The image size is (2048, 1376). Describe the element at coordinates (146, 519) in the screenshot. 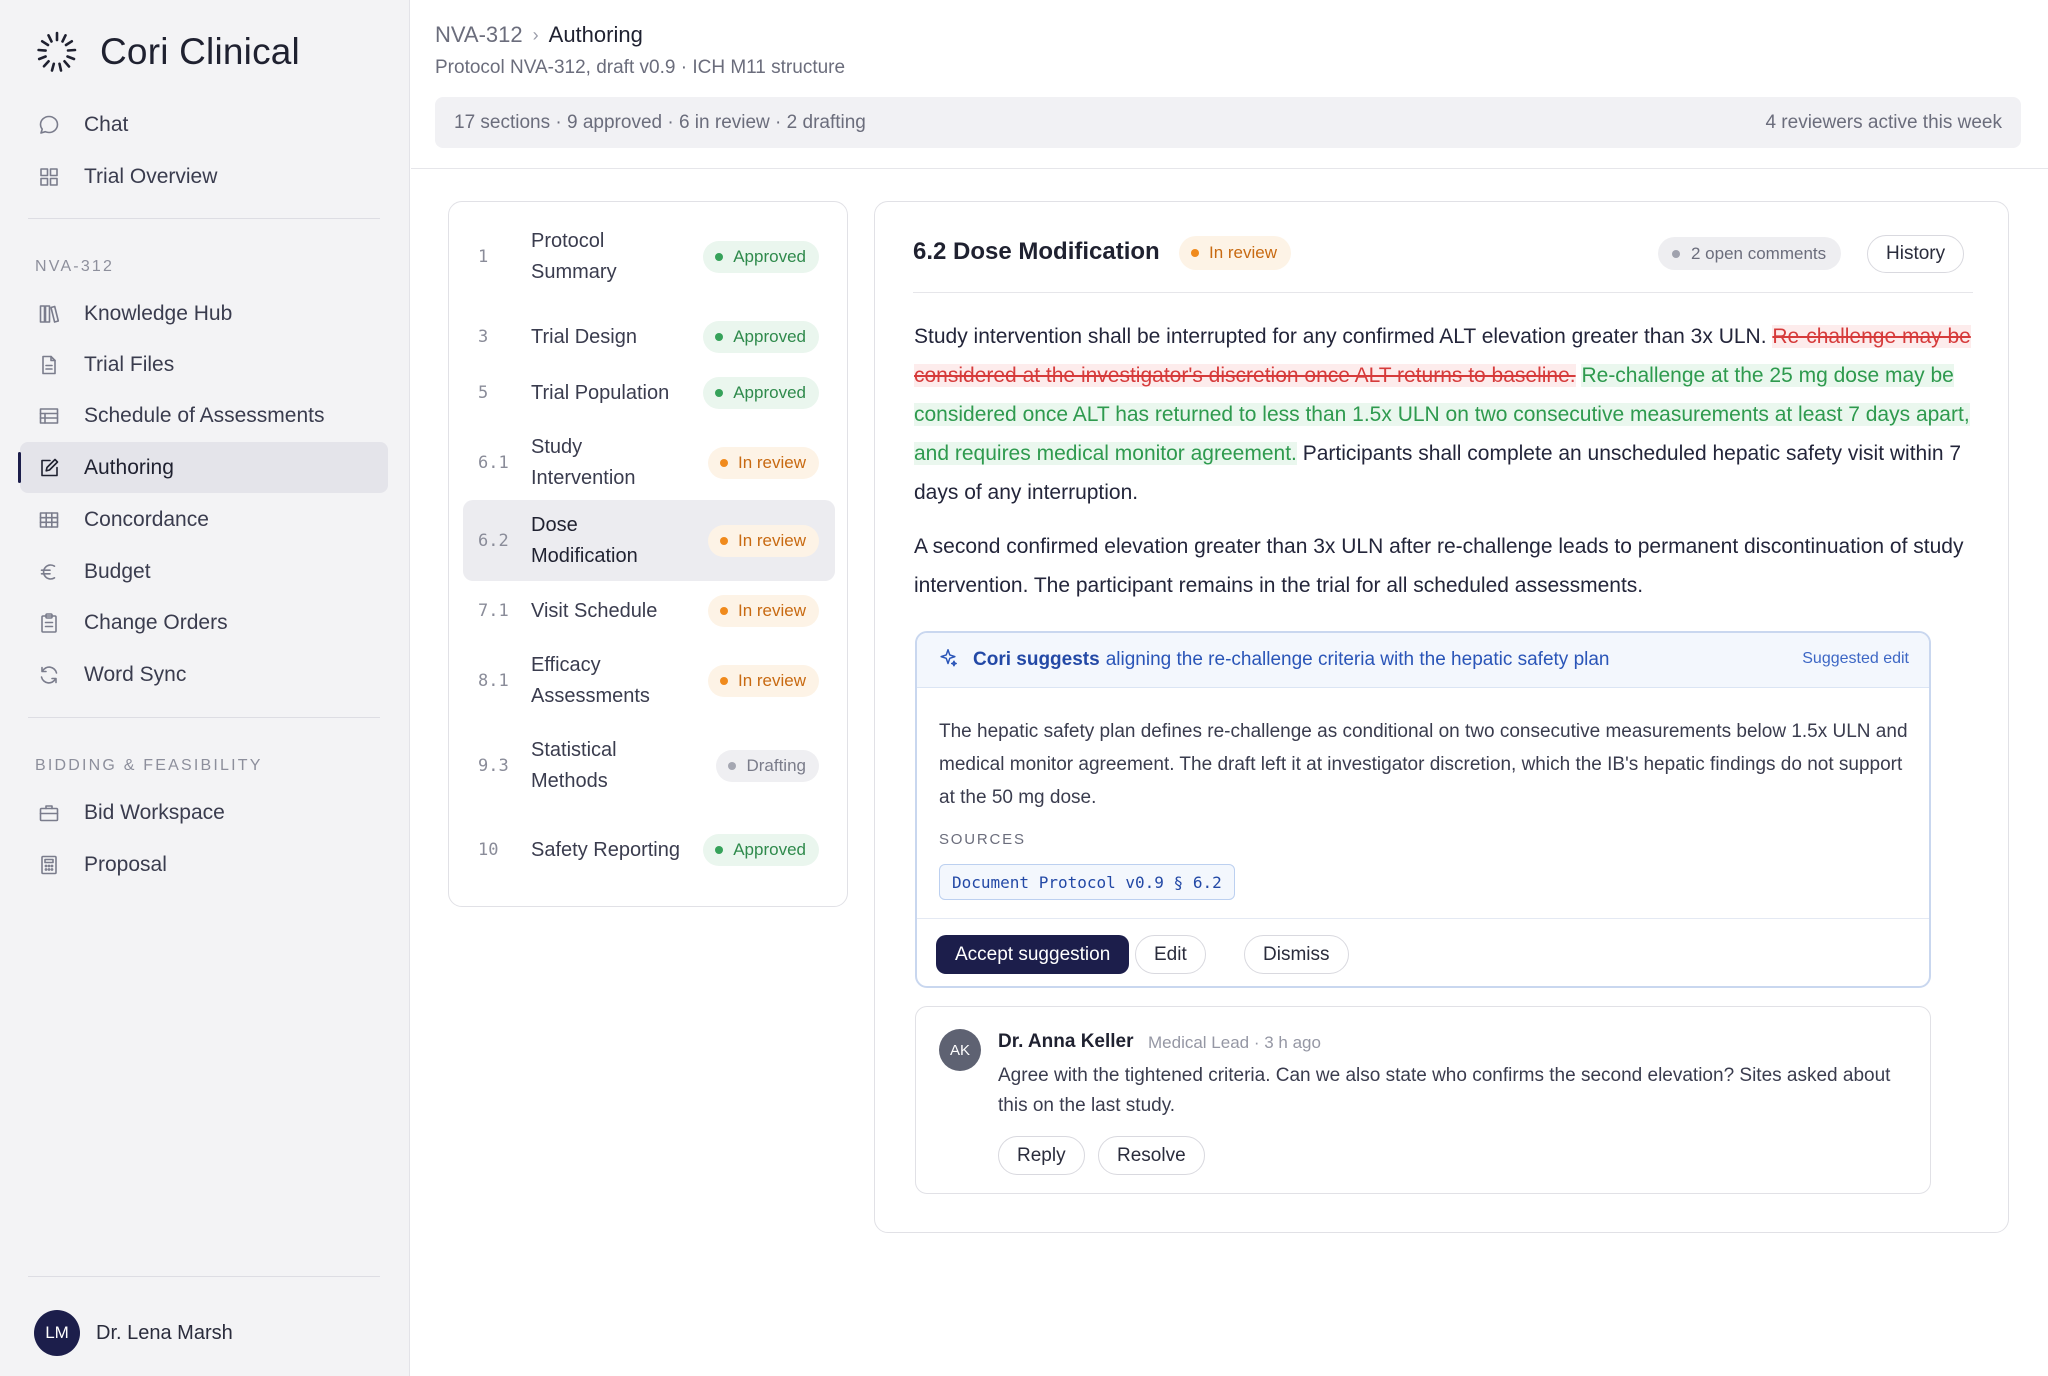

I see `nav-label: Concordance` at that location.